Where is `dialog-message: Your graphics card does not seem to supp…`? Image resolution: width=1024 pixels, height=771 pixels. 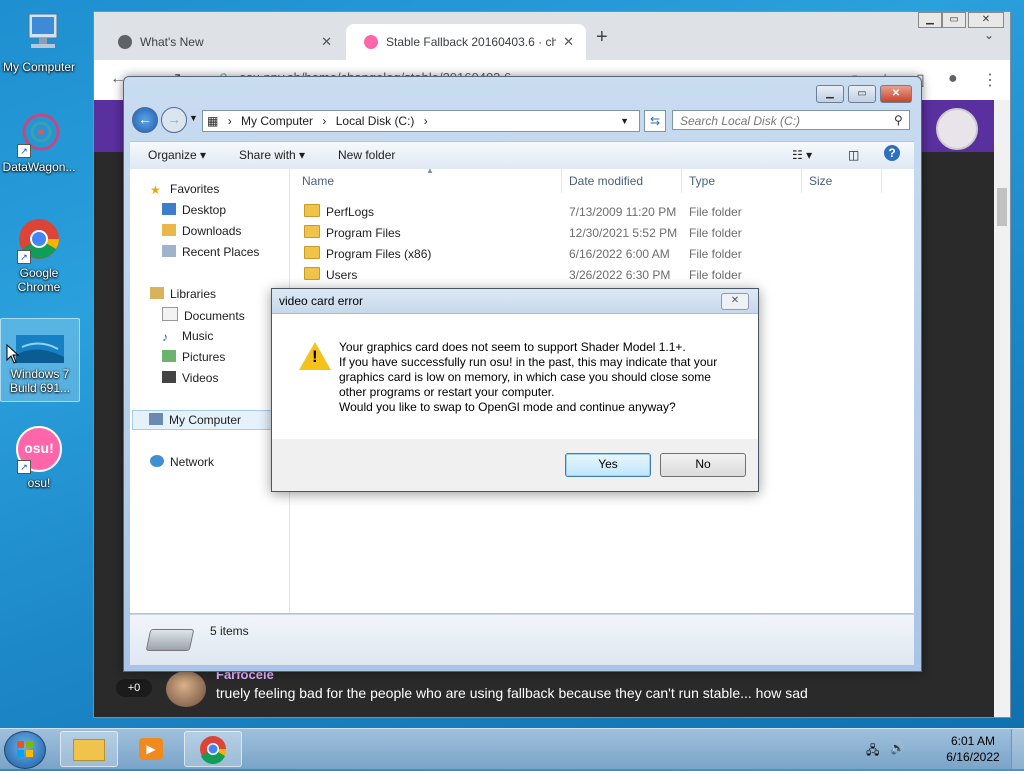
dialog-message: Your graphics card does not seem to supp… is located at coordinates (528, 377).